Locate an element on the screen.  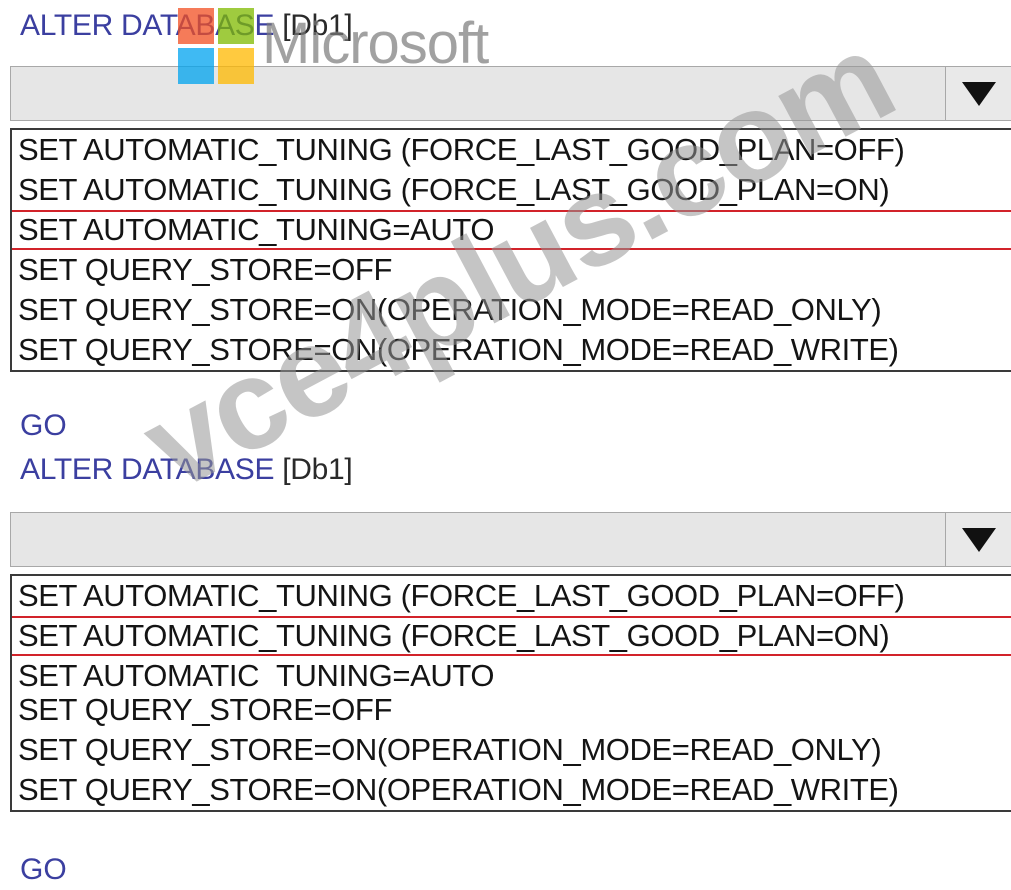
go-statement-1: GO is located at coordinates (43, 425).